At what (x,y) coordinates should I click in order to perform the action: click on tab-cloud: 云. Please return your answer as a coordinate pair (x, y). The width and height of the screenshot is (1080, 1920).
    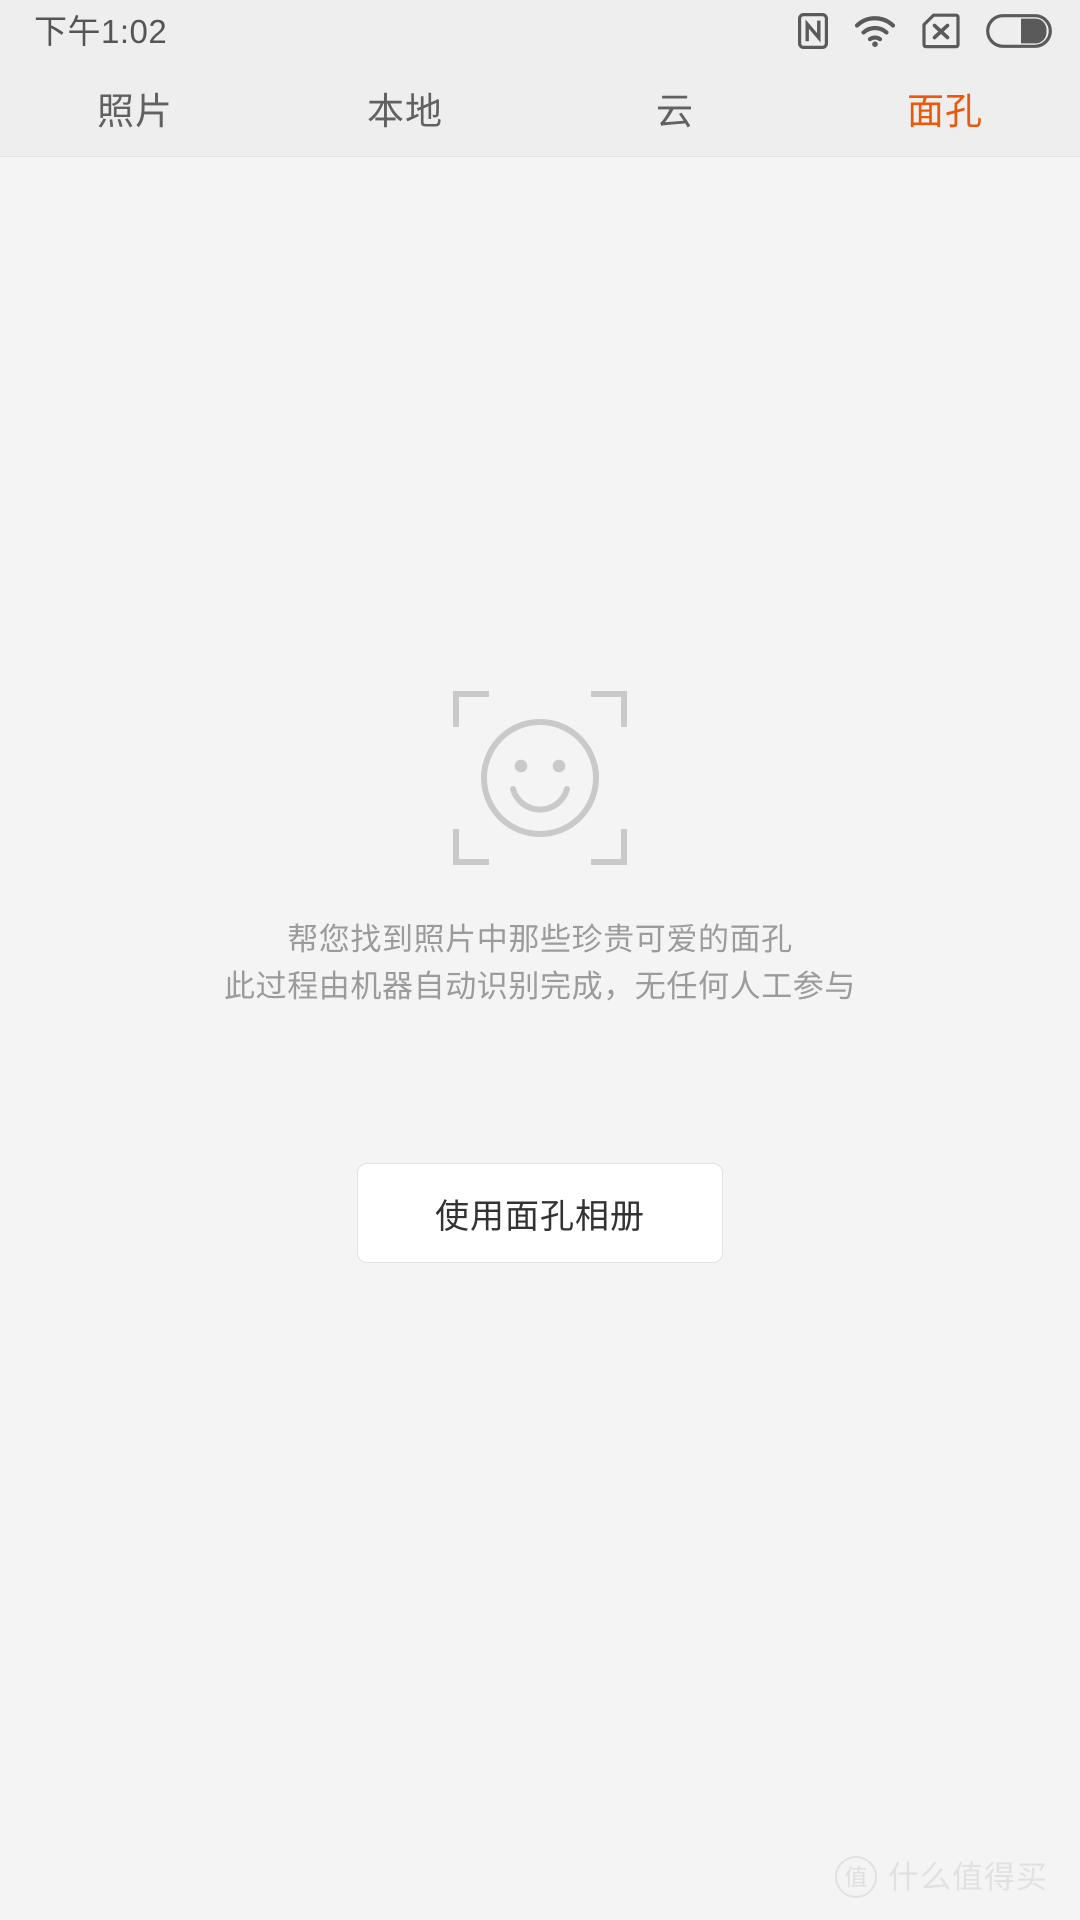
    Looking at the image, I should click on (675, 109).